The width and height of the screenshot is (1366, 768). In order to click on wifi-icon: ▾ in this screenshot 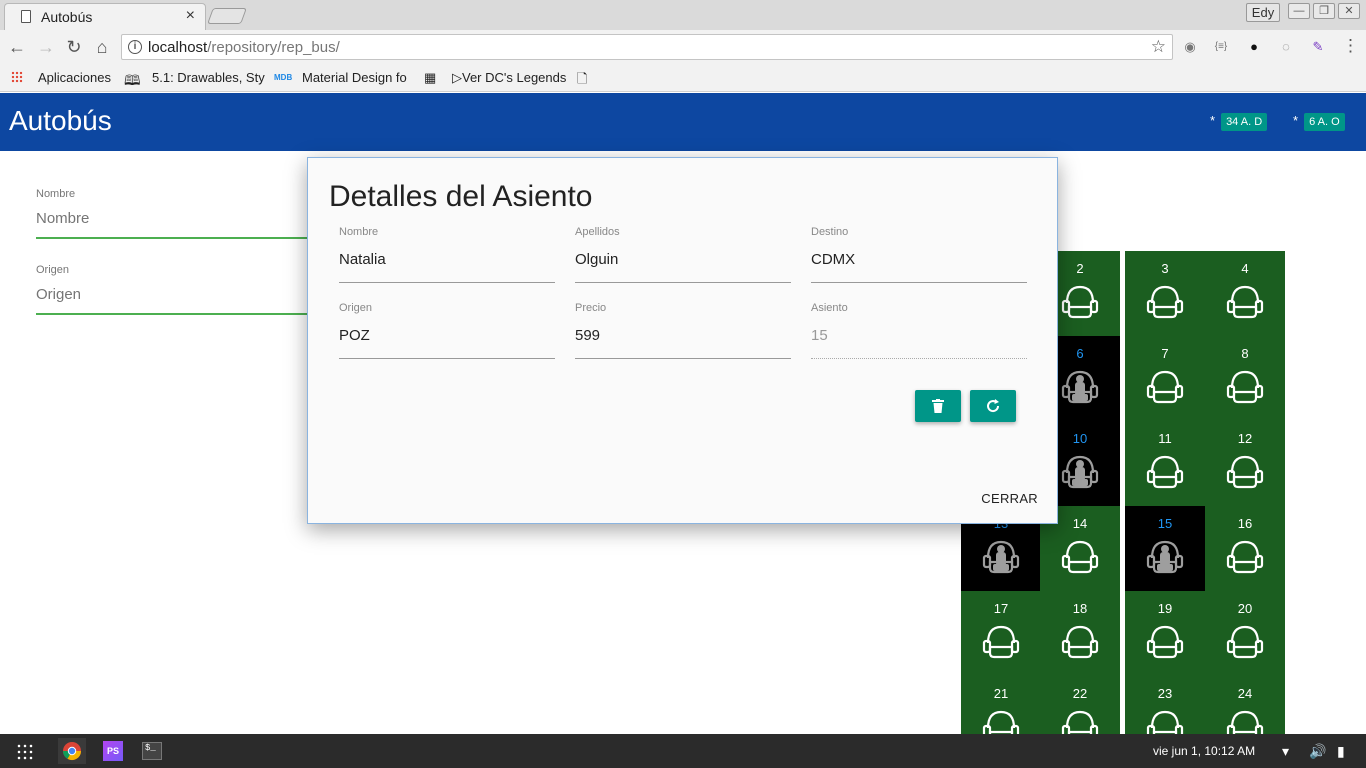, I will do `click(1285, 751)`.